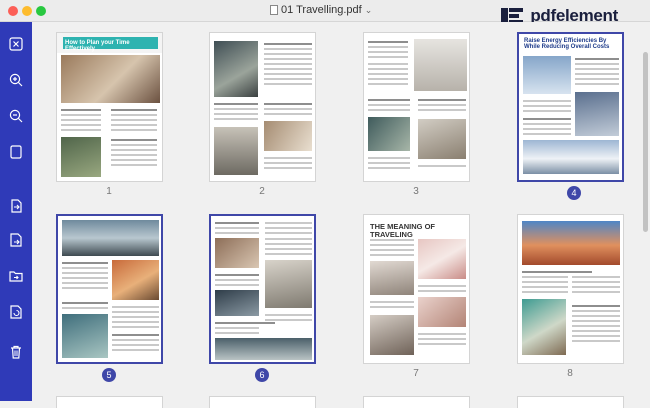  Describe the element at coordinates (16, 152) in the screenshot. I see `fit-page-icon` at that location.